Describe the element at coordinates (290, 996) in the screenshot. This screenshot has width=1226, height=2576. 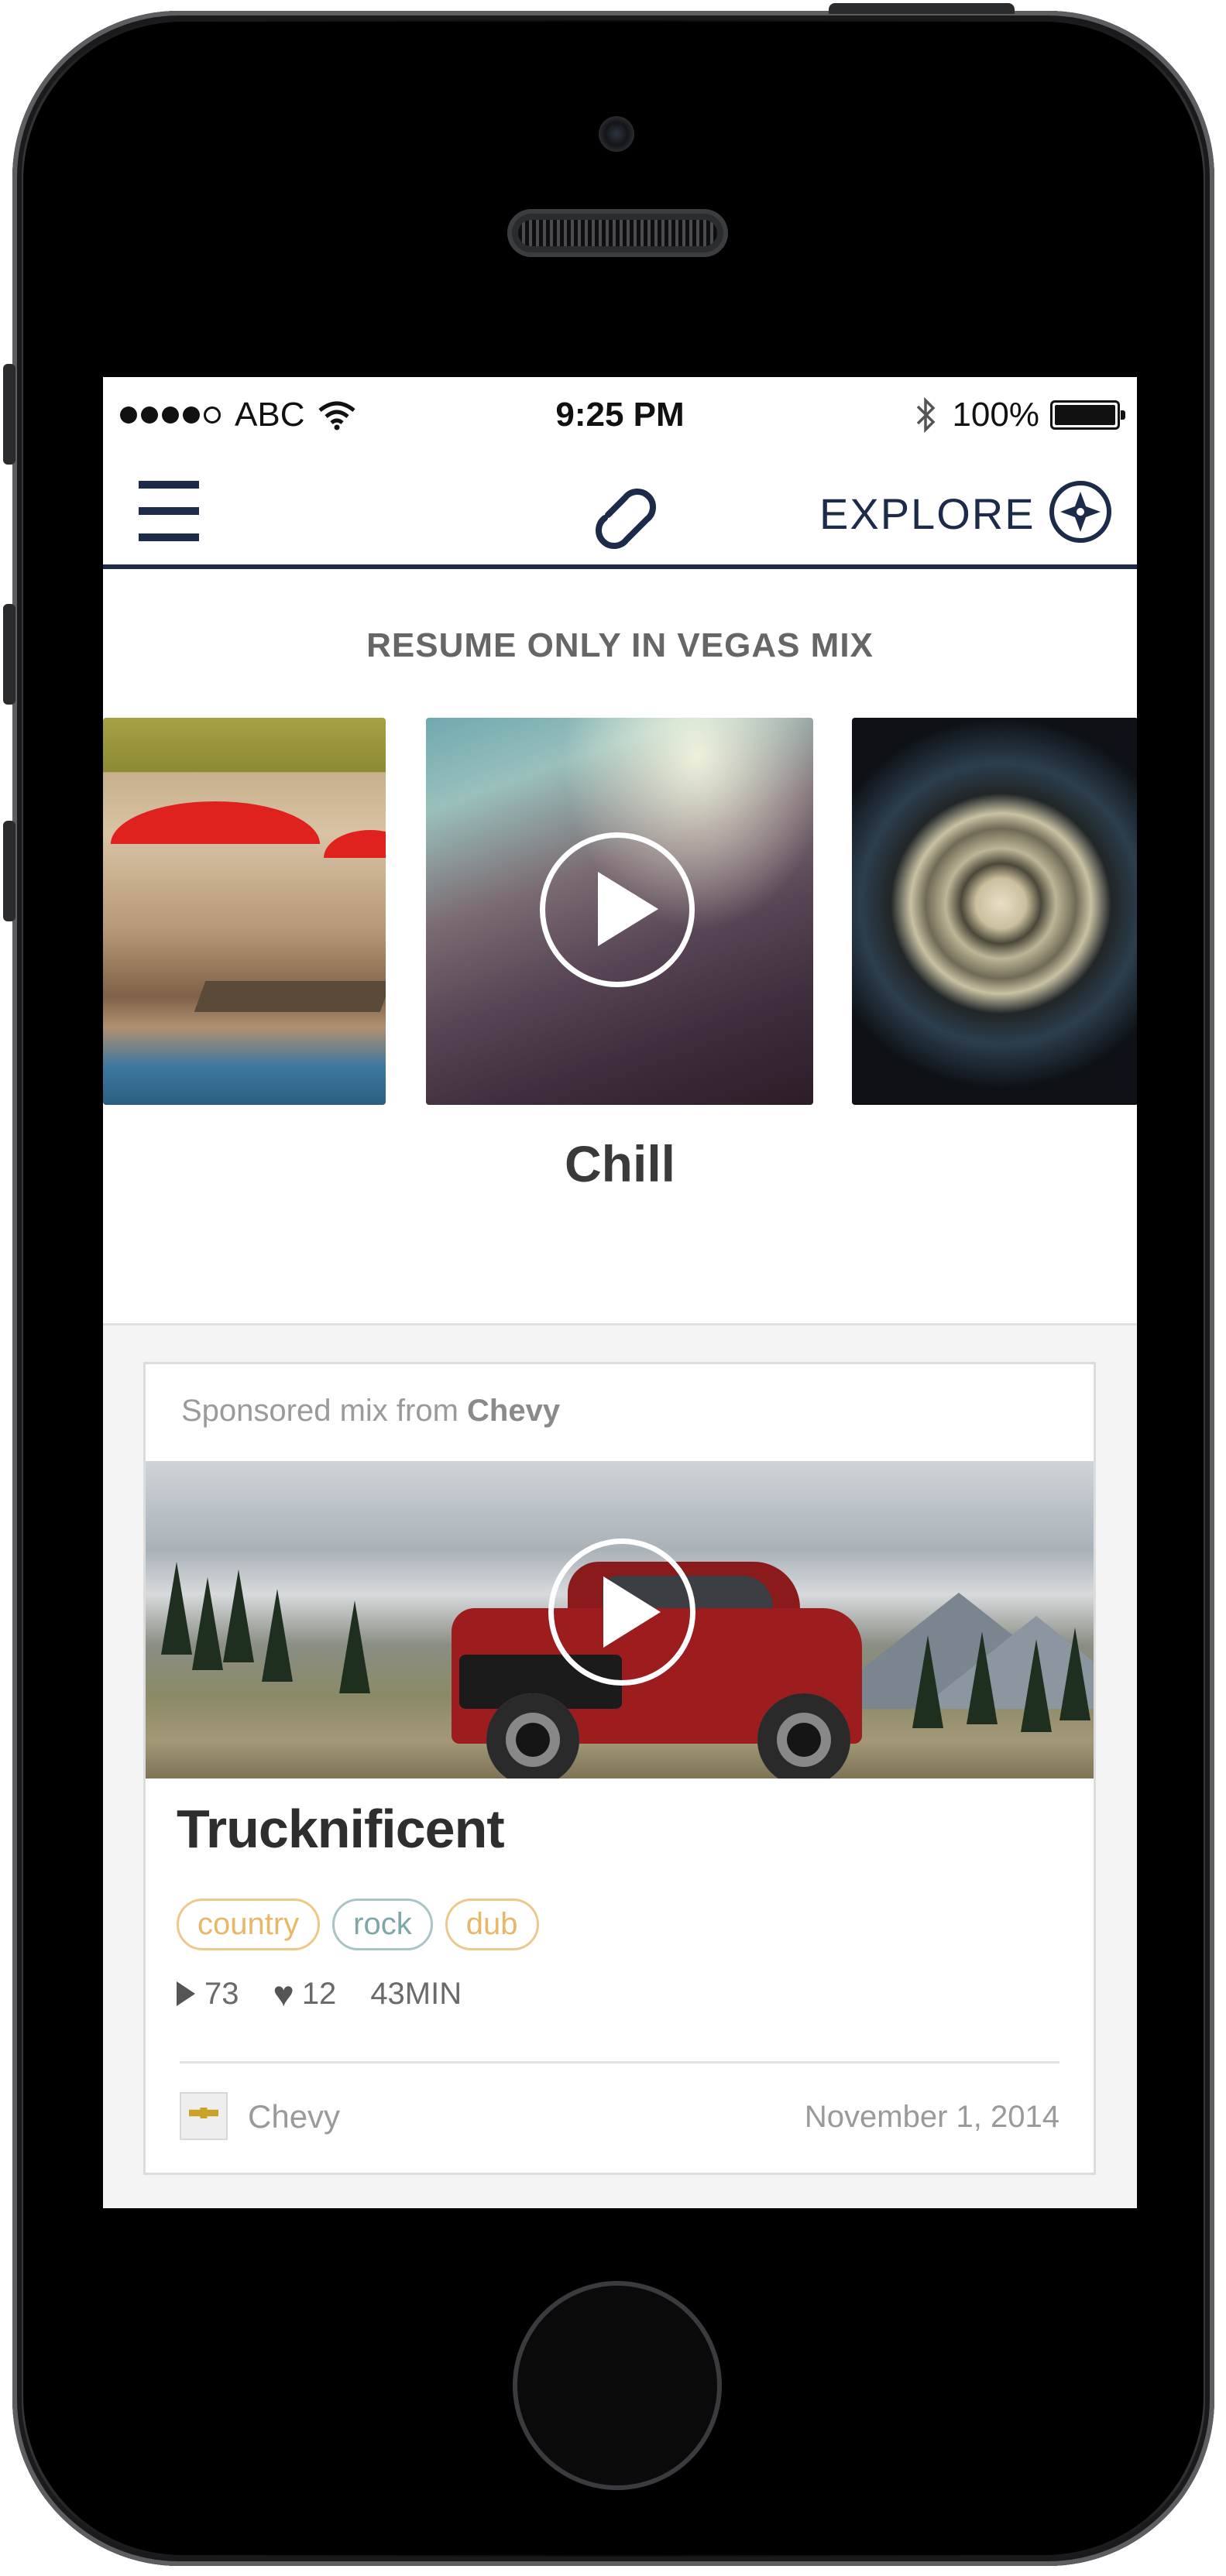
I see `lounge-chair` at that location.